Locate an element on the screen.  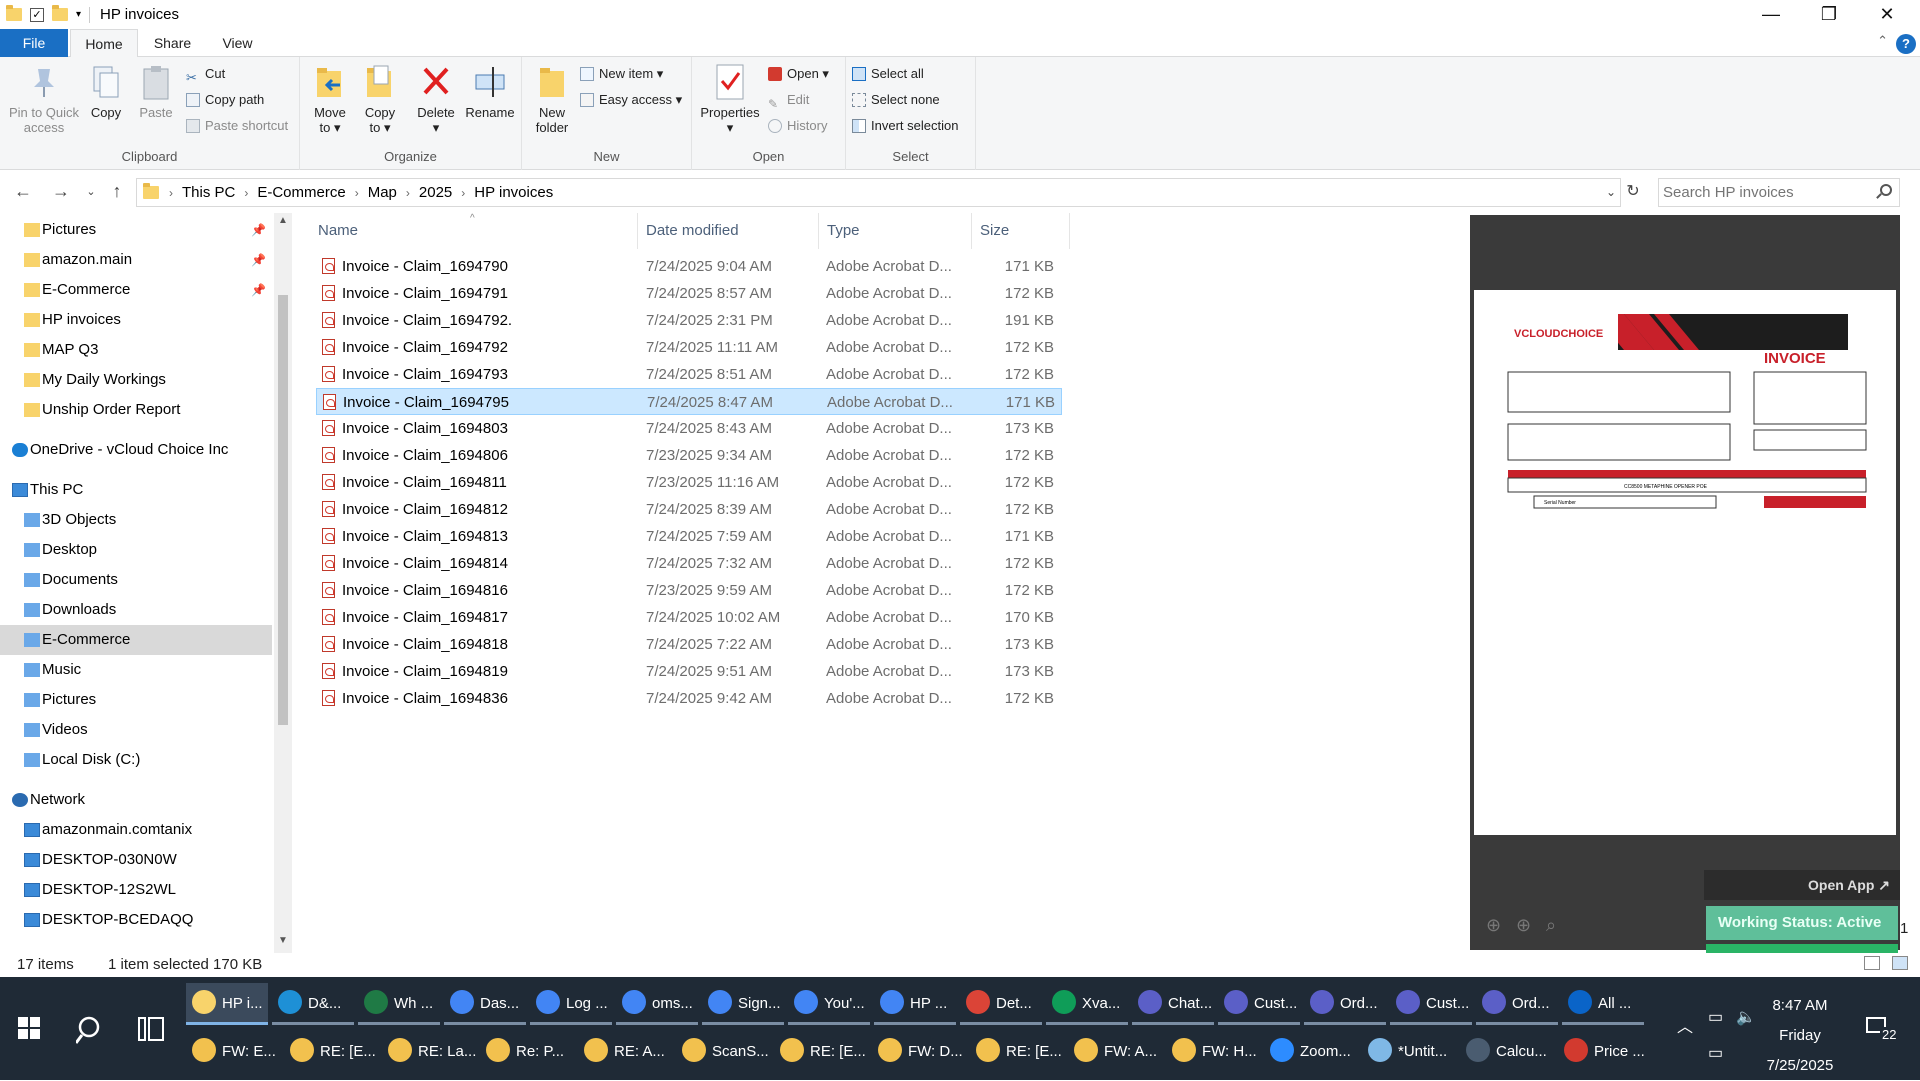
scroll-up-icon: ▲ is located at coordinates (283, 220).